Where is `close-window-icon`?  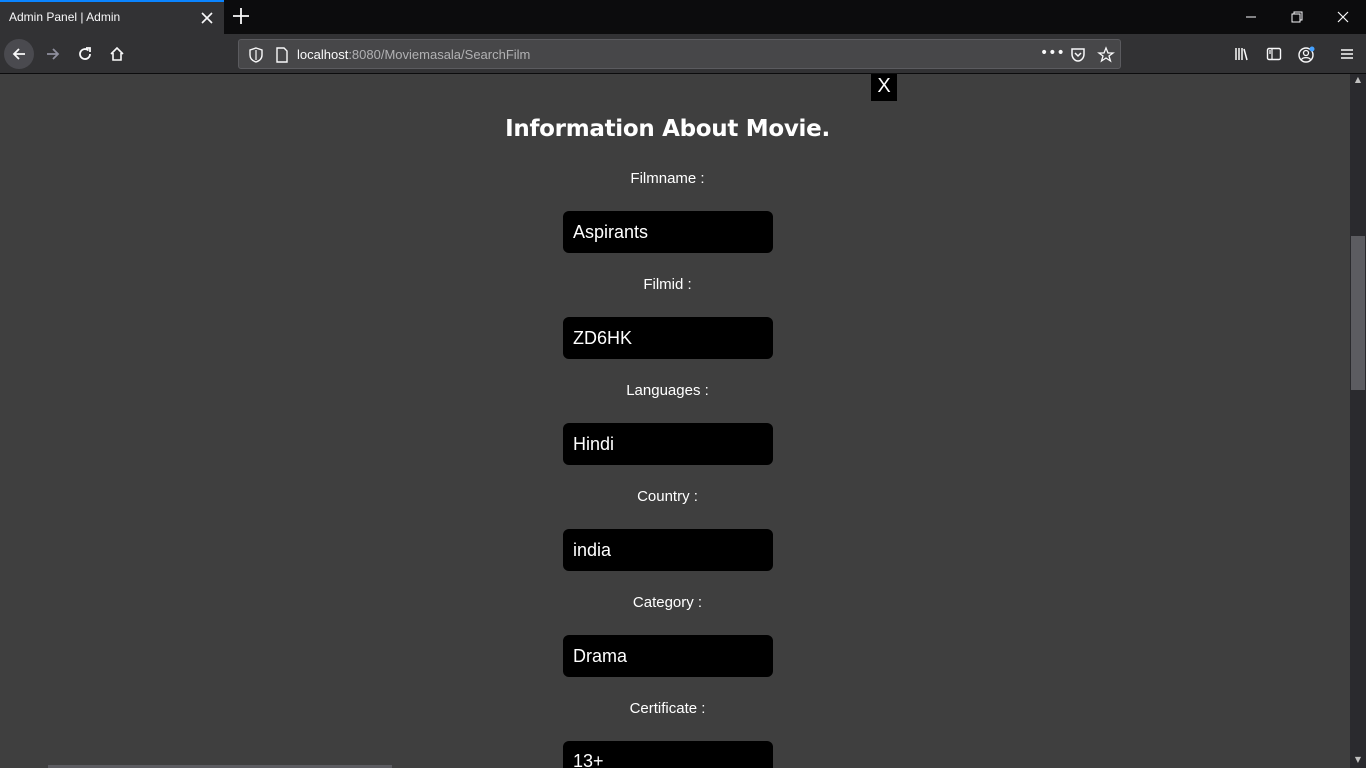 close-window-icon is located at coordinates (1343, 17).